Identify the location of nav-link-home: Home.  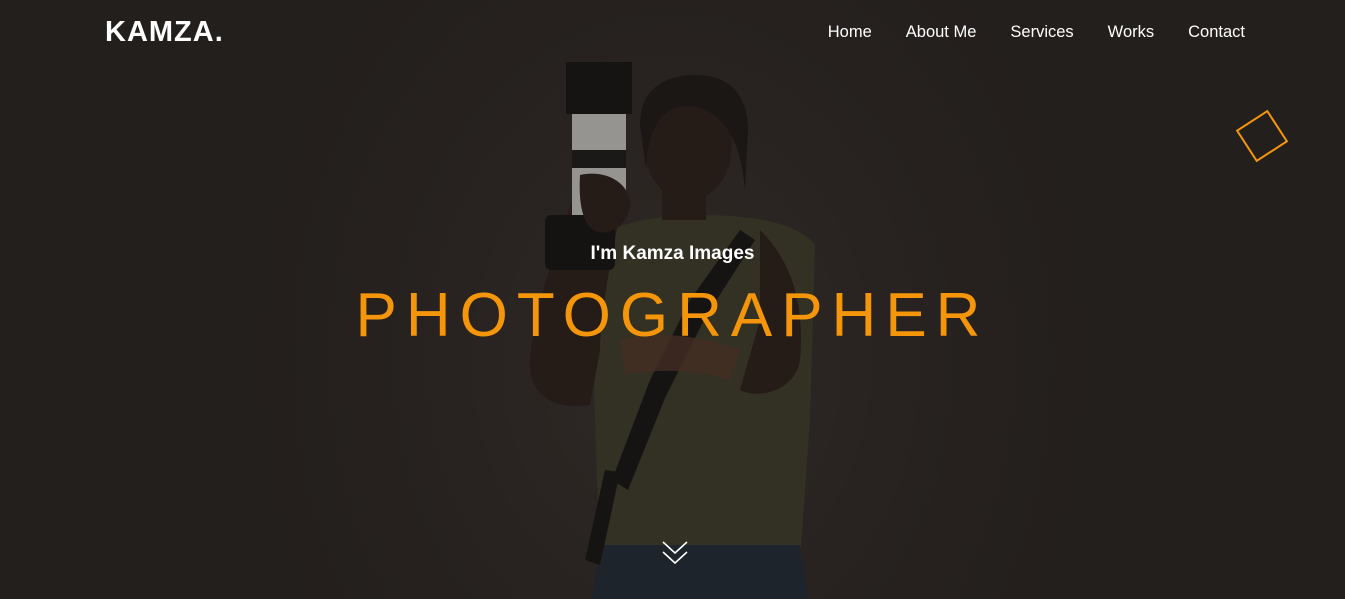
(833, 32).